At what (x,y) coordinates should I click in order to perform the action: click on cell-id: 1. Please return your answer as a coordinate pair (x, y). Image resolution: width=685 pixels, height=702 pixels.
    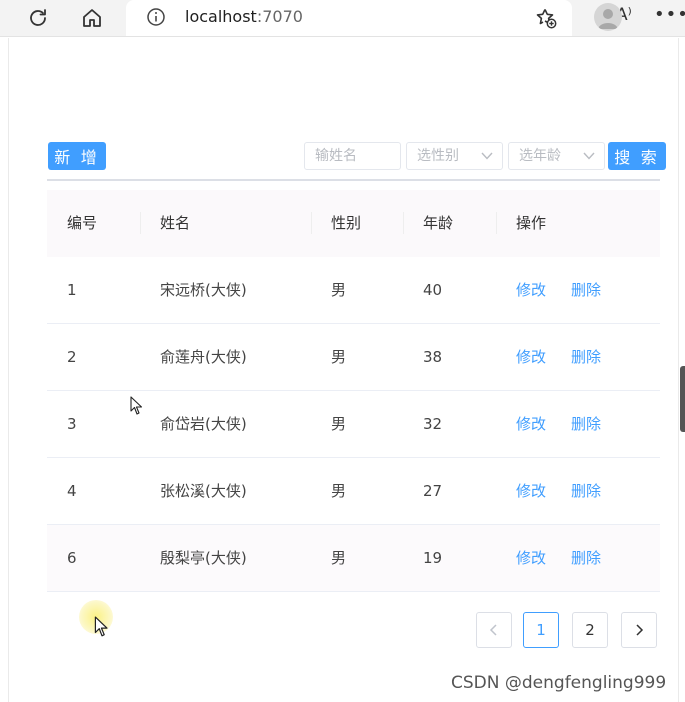
    Looking at the image, I should click on (72, 290).